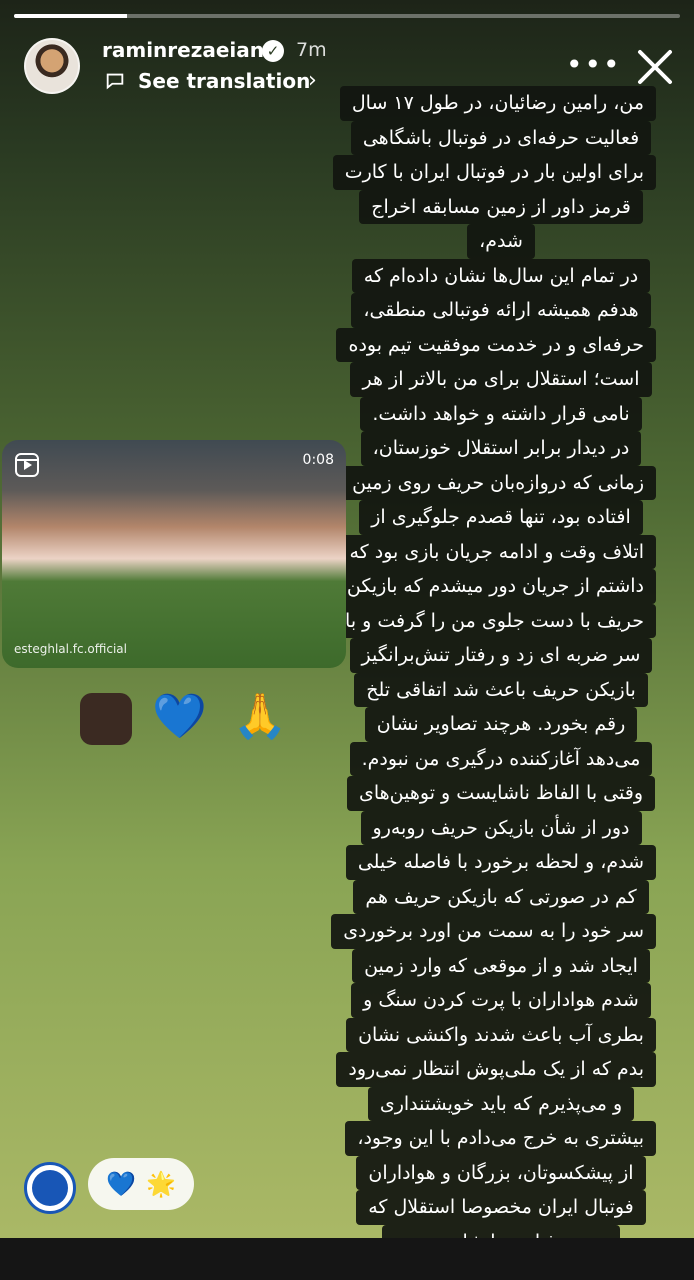 This screenshot has width=694, height=1280. I want to click on post-time: 7m, so click(311, 50).